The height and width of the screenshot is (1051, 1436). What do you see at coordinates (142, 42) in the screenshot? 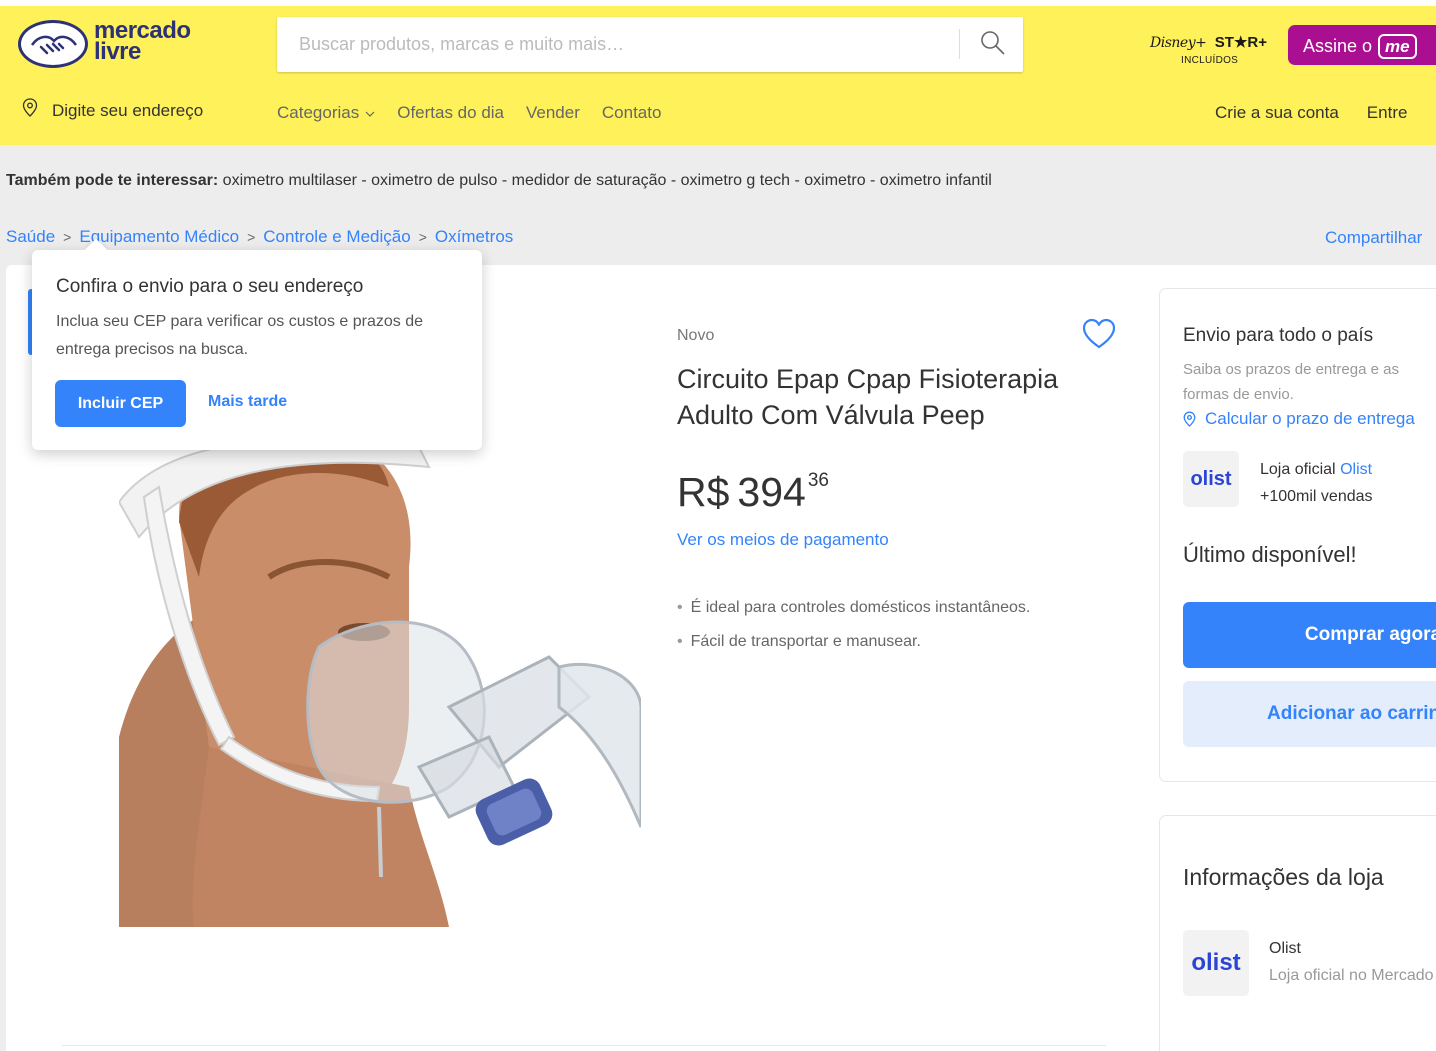
I see `logo-text: mercado livre` at bounding box center [142, 42].